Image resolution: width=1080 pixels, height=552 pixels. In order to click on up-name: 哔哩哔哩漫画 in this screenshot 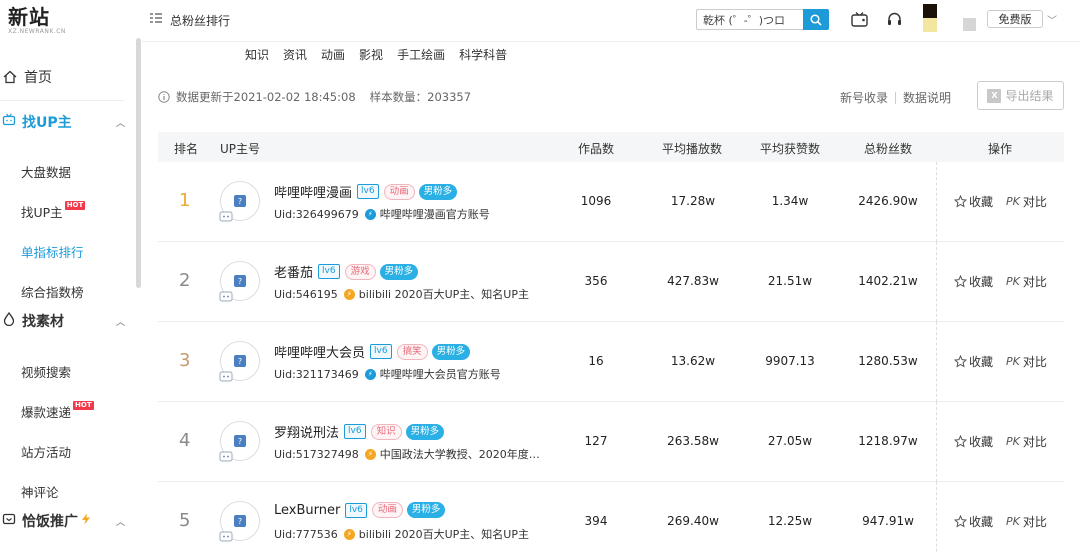, I will do `click(313, 191)`.